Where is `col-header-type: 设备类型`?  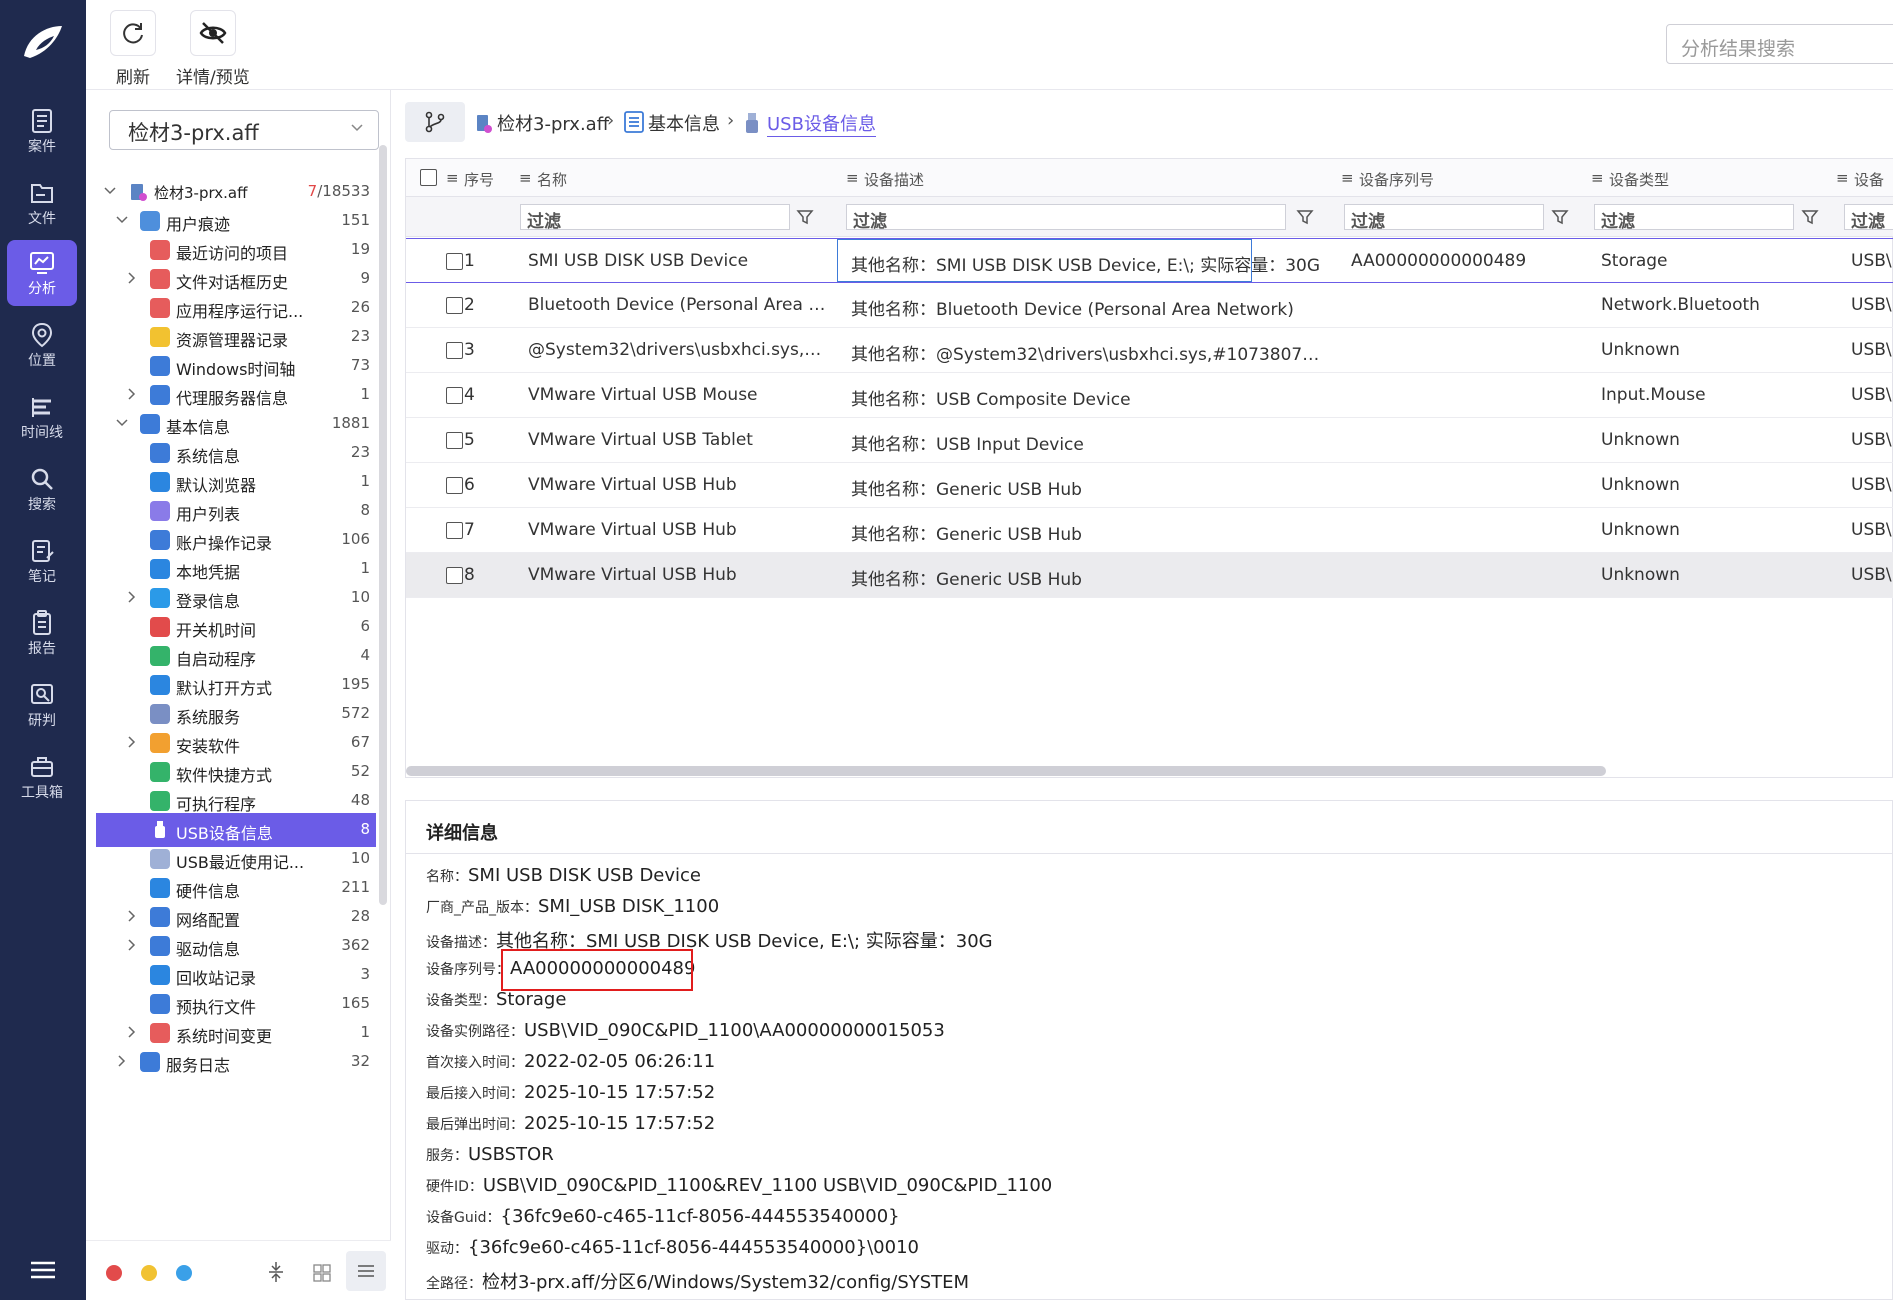
col-header-type: 设备类型 is located at coordinates (1639, 179).